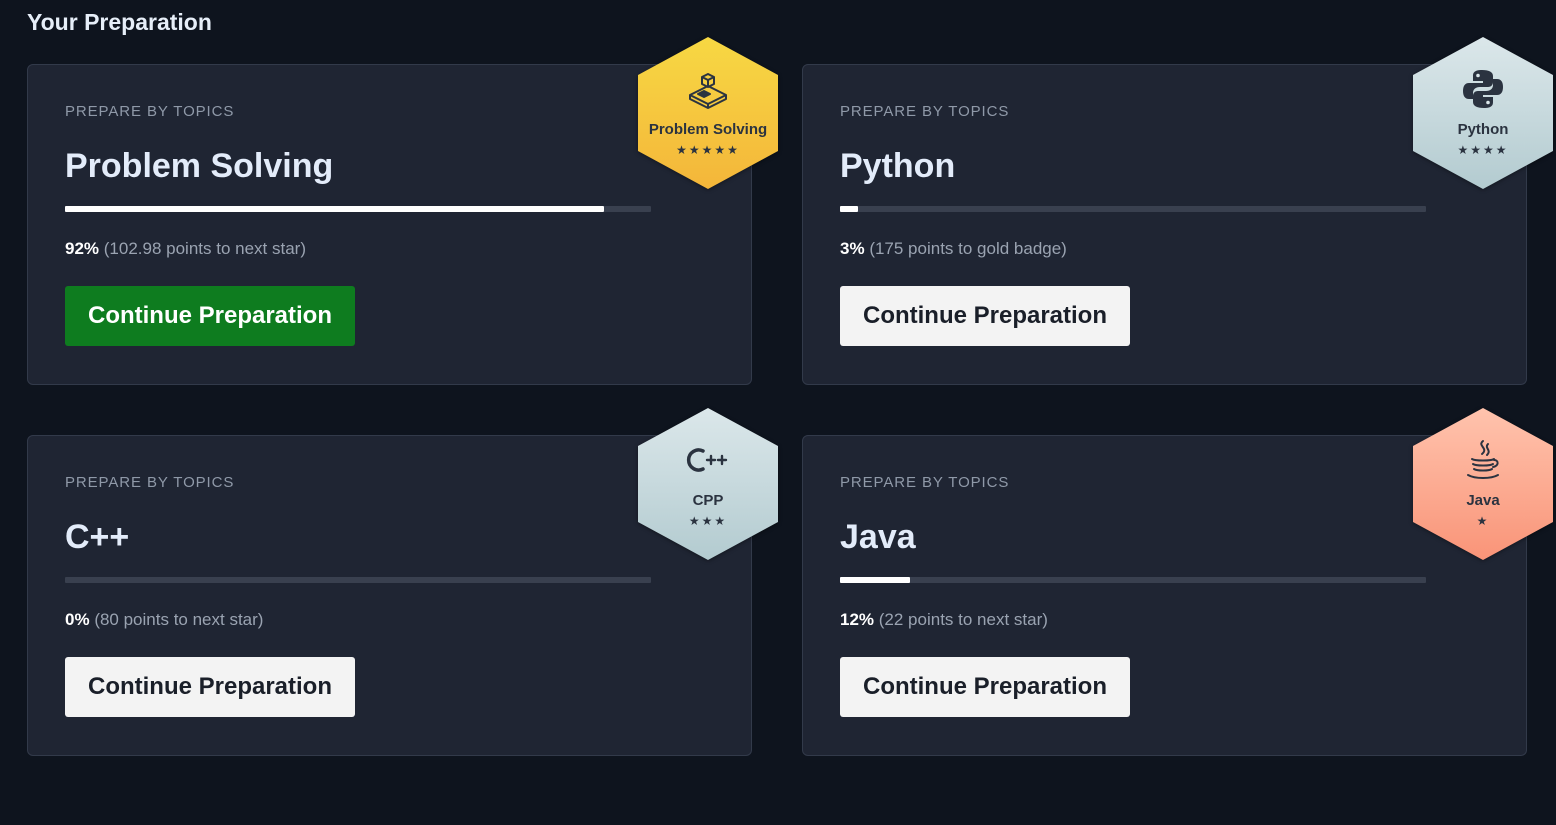 The image size is (1556, 825). I want to click on progress-note: (102.98 points to next star), so click(204, 248).